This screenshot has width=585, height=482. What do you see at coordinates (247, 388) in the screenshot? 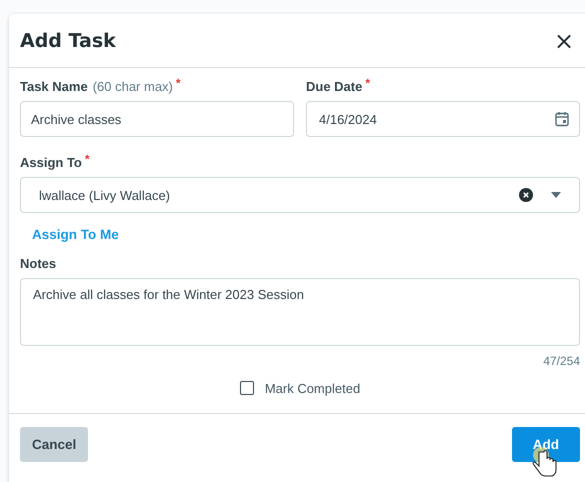
I see `checkbox` at bounding box center [247, 388].